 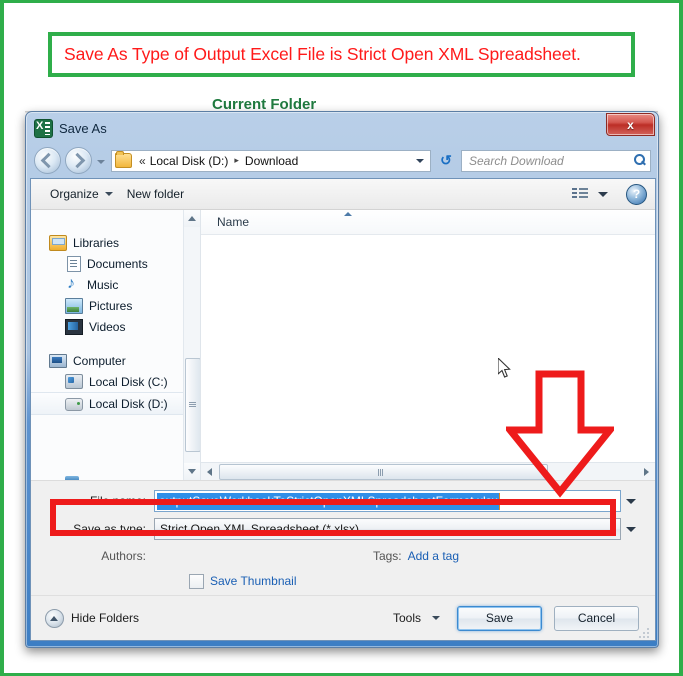 What do you see at coordinates (99, 360) in the screenshot?
I see `sidebar-item-label: Computer` at bounding box center [99, 360].